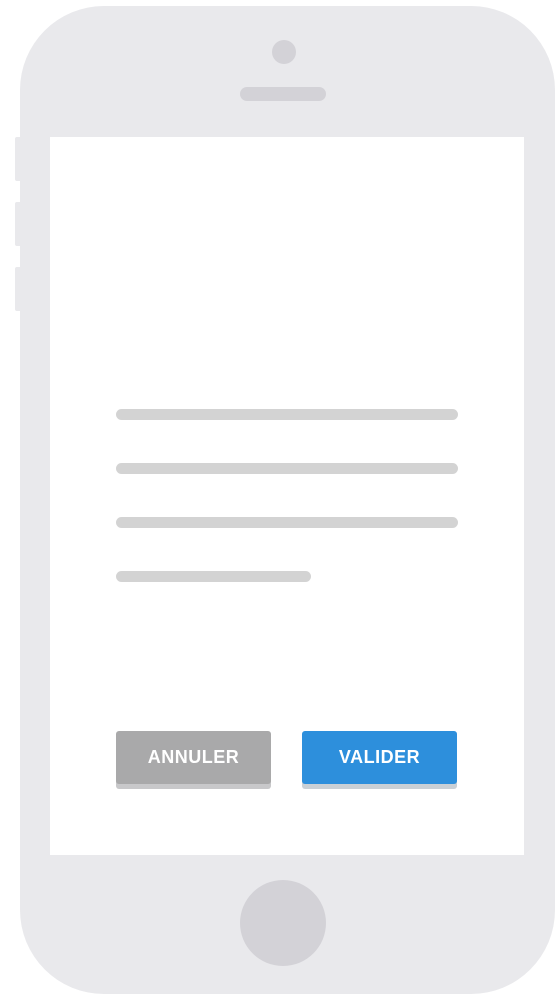 The image size is (555, 994). Describe the element at coordinates (284, 52) in the screenshot. I see `front-camera-icon` at that location.